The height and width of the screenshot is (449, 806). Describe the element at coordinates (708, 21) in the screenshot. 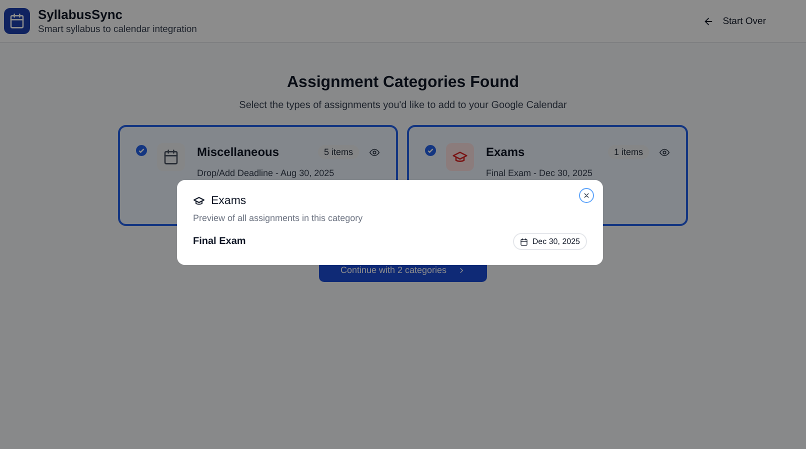

I see `arrow-left-icon` at that location.